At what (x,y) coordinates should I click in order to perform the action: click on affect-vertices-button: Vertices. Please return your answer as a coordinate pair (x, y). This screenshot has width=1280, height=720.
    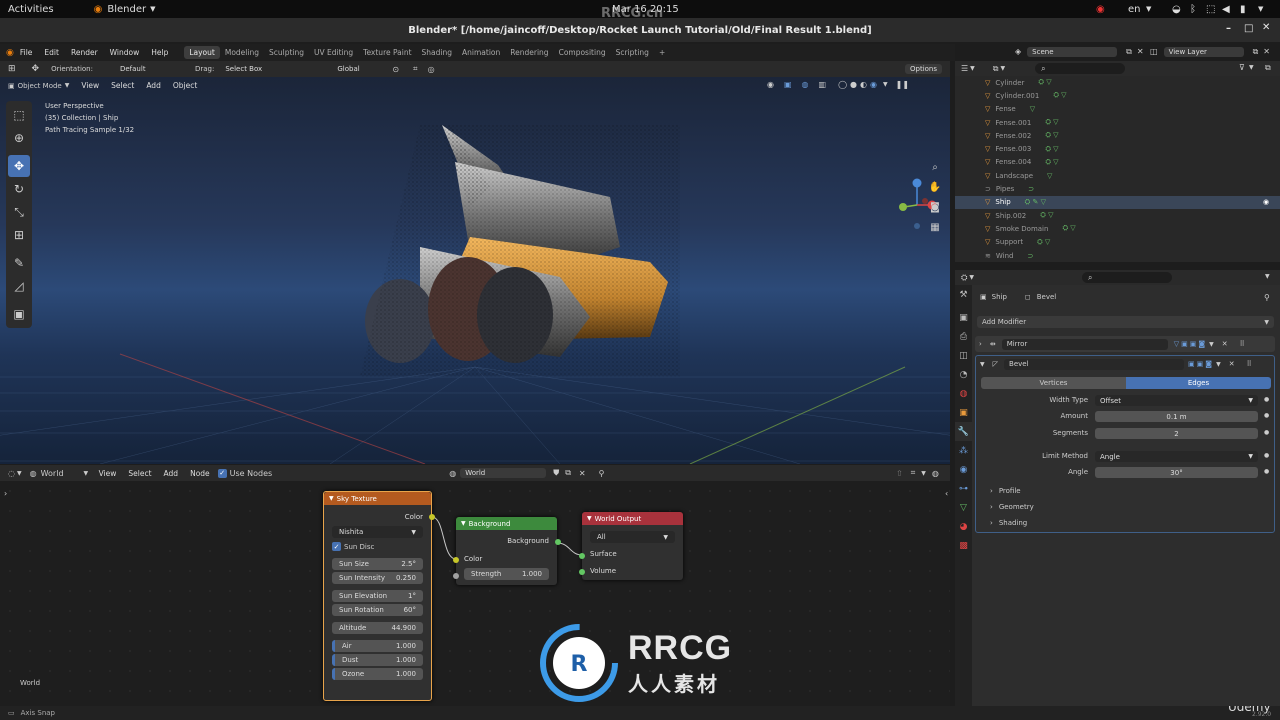
    Looking at the image, I should click on (1053, 383).